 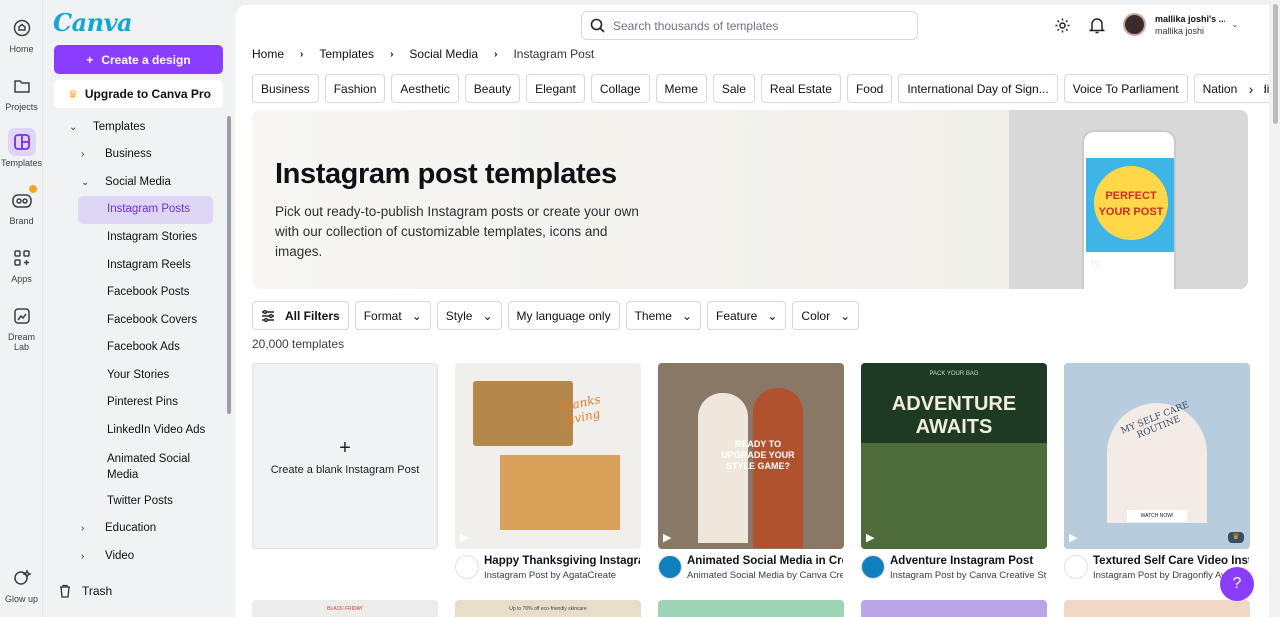 What do you see at coordinates (1171, 561) in the screenshot?
I see `card-title: Textured Self Care Video Instagram Post` at bounding box center [1171, 561].